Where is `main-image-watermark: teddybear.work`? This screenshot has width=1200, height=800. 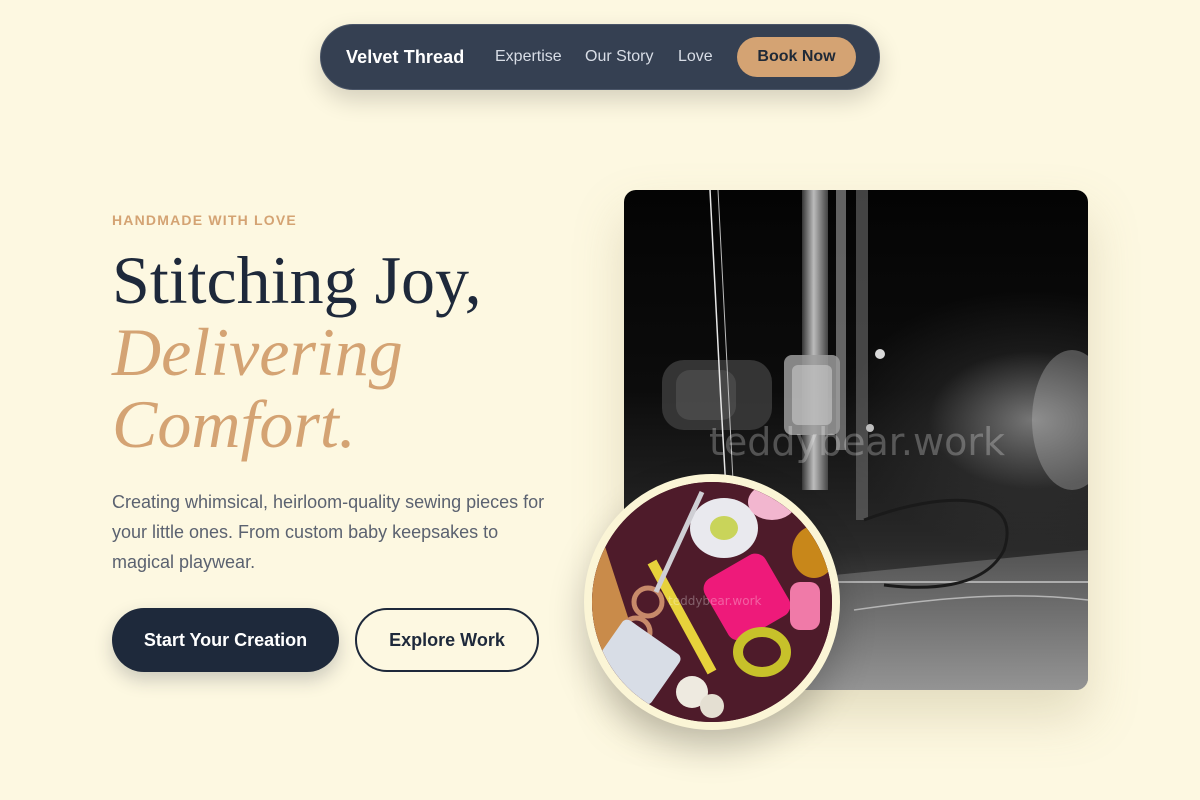 main-image-watermark: teddybear.work is located at coordinates (857, 442).